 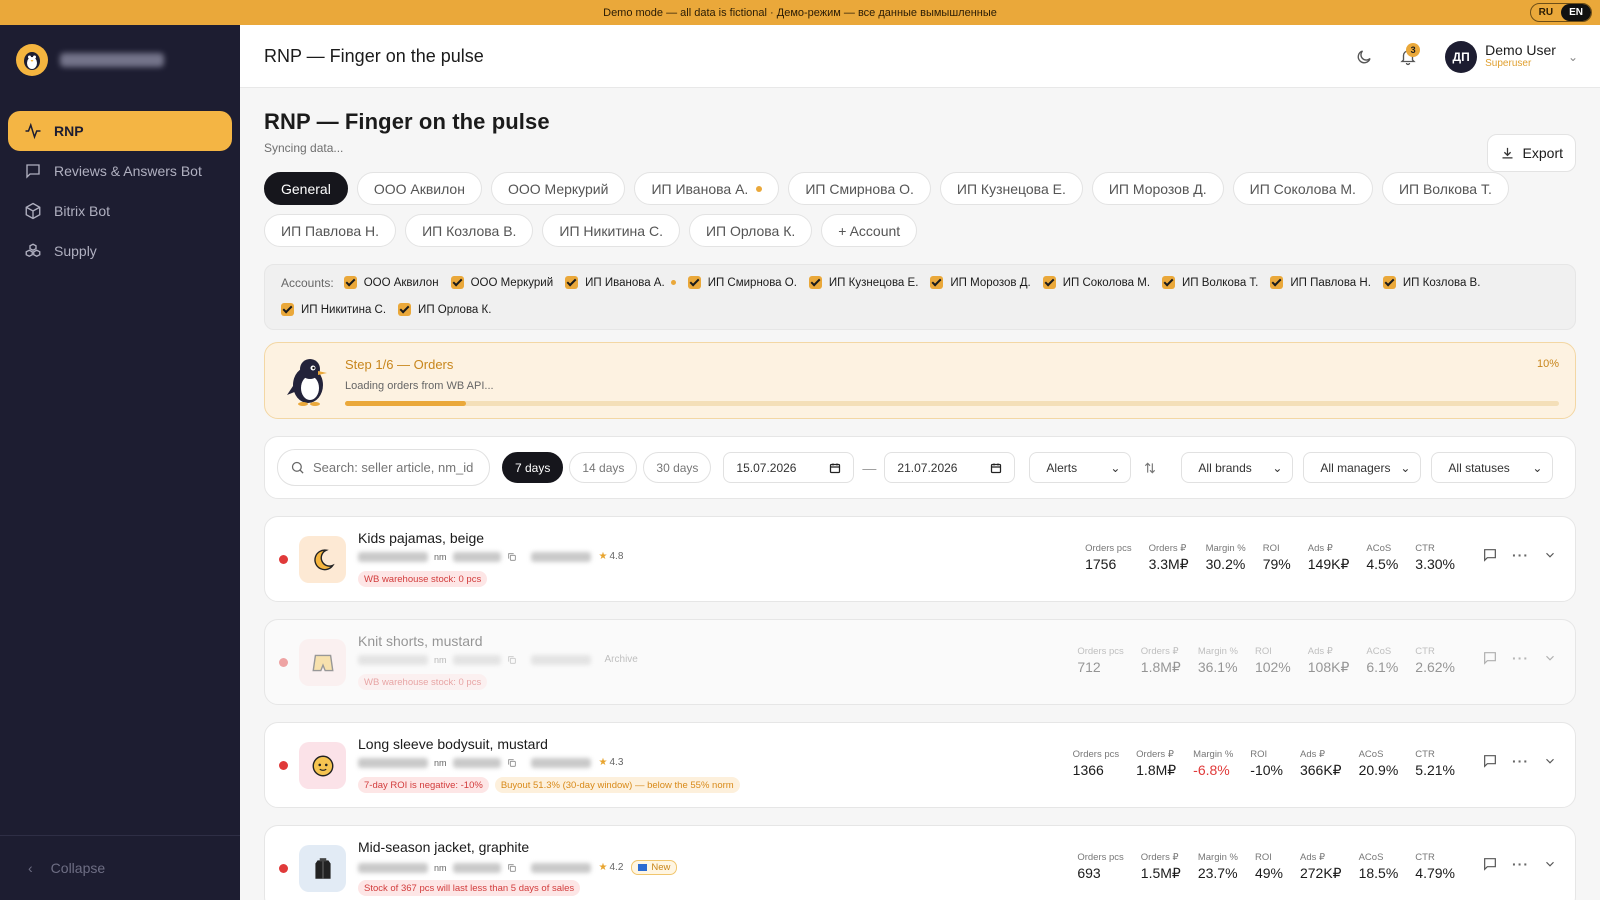 I want to click on brand-name-blurred, so click(x=112, y=60).